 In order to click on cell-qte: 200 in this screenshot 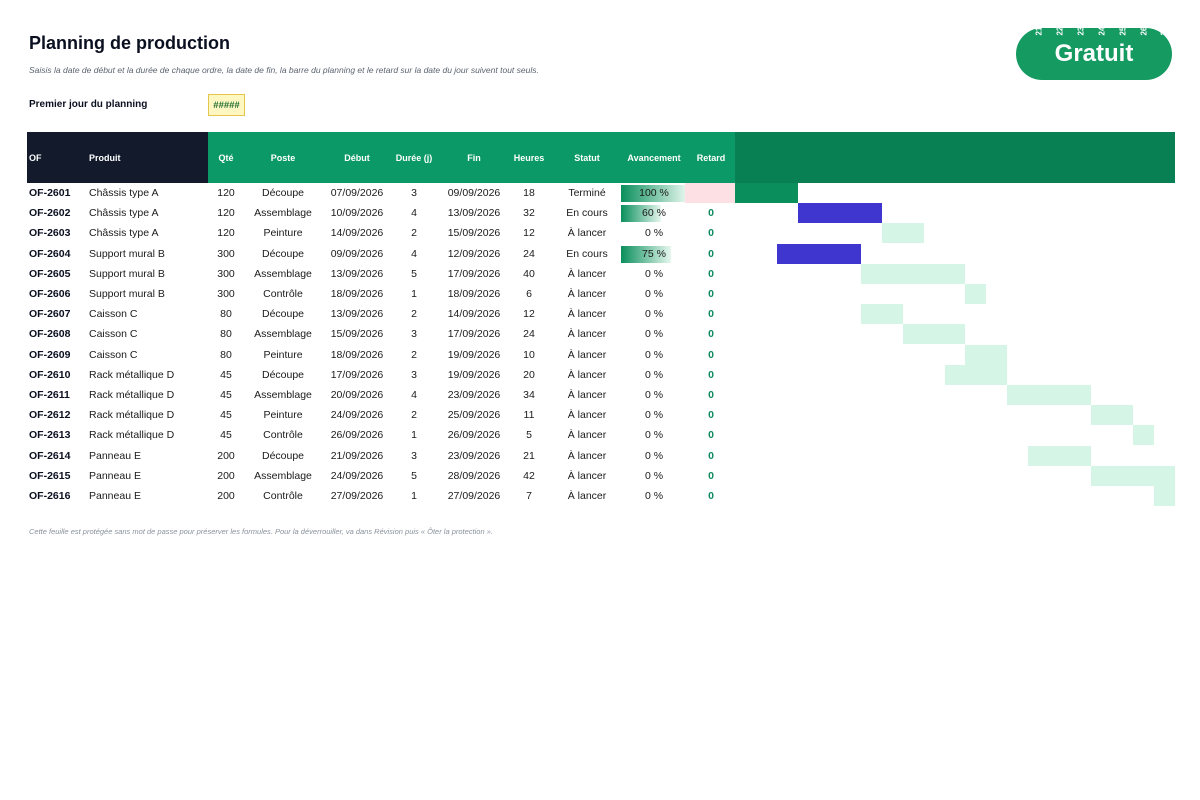, I will do `click(226, 476)`.